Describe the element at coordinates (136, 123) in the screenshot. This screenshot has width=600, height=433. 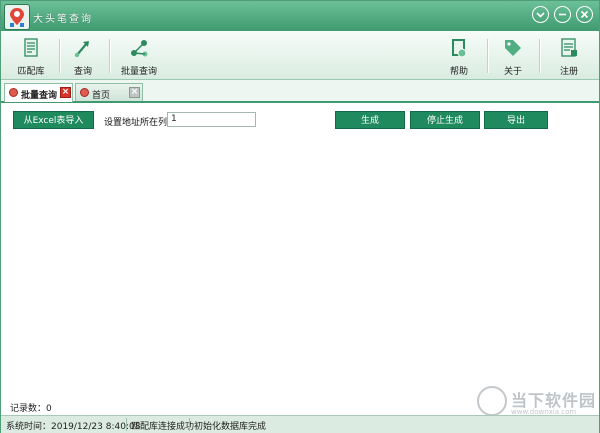
I see `address-column-label: 设置地址所在列` at that location.